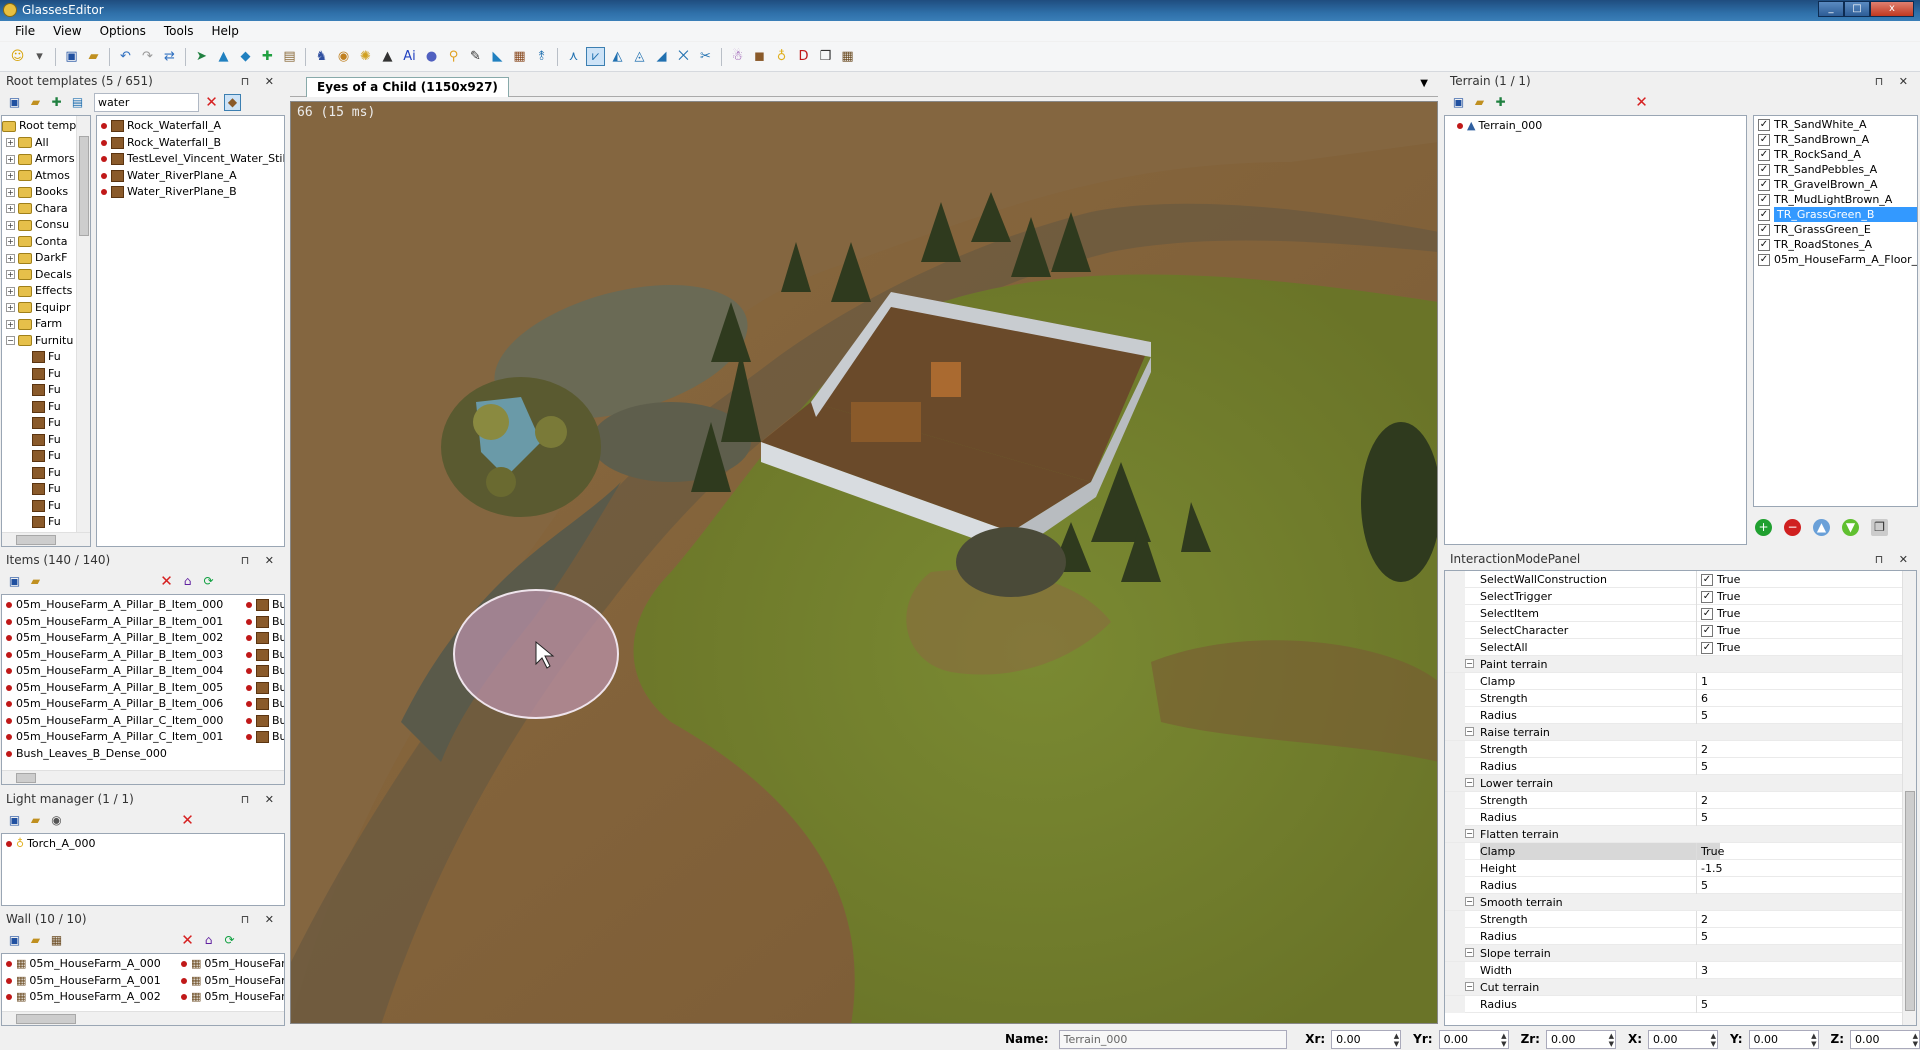 The width and height of the screenshot is (1920, 1050). What do you see at coordinates (1821, 527) in the screenshot?
I see `move-up-icon: ▲` at bounding box center [1821, 527].